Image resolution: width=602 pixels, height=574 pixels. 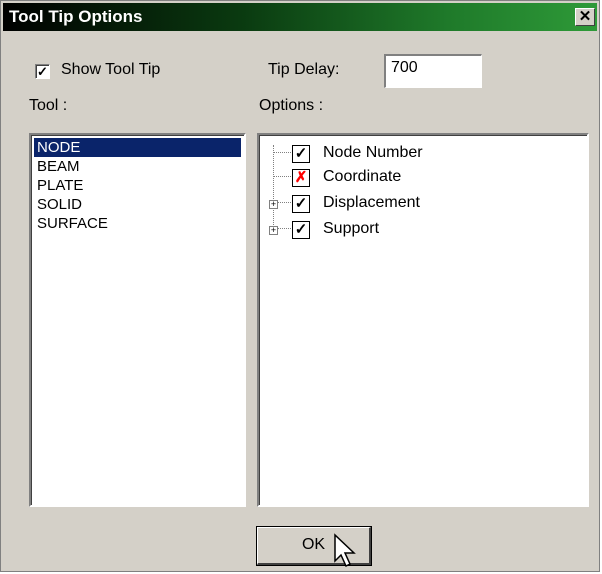 What do you see at coordinates (139, 185) in the screenshot?
I see `list-item-plate: PLATE` at bounding box center [139, 185].